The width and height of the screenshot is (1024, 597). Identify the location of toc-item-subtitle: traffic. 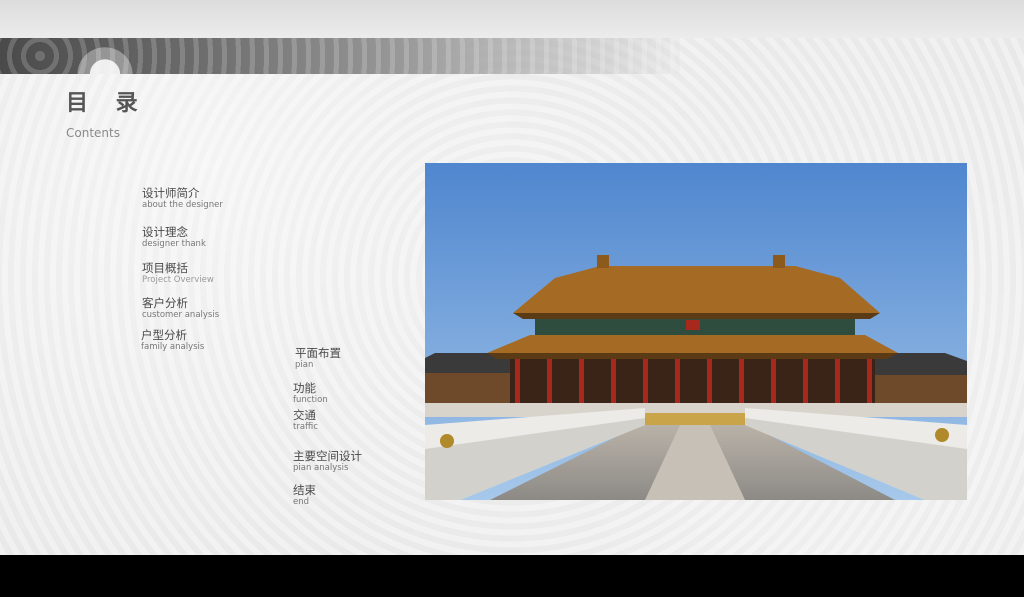
(305, 427).